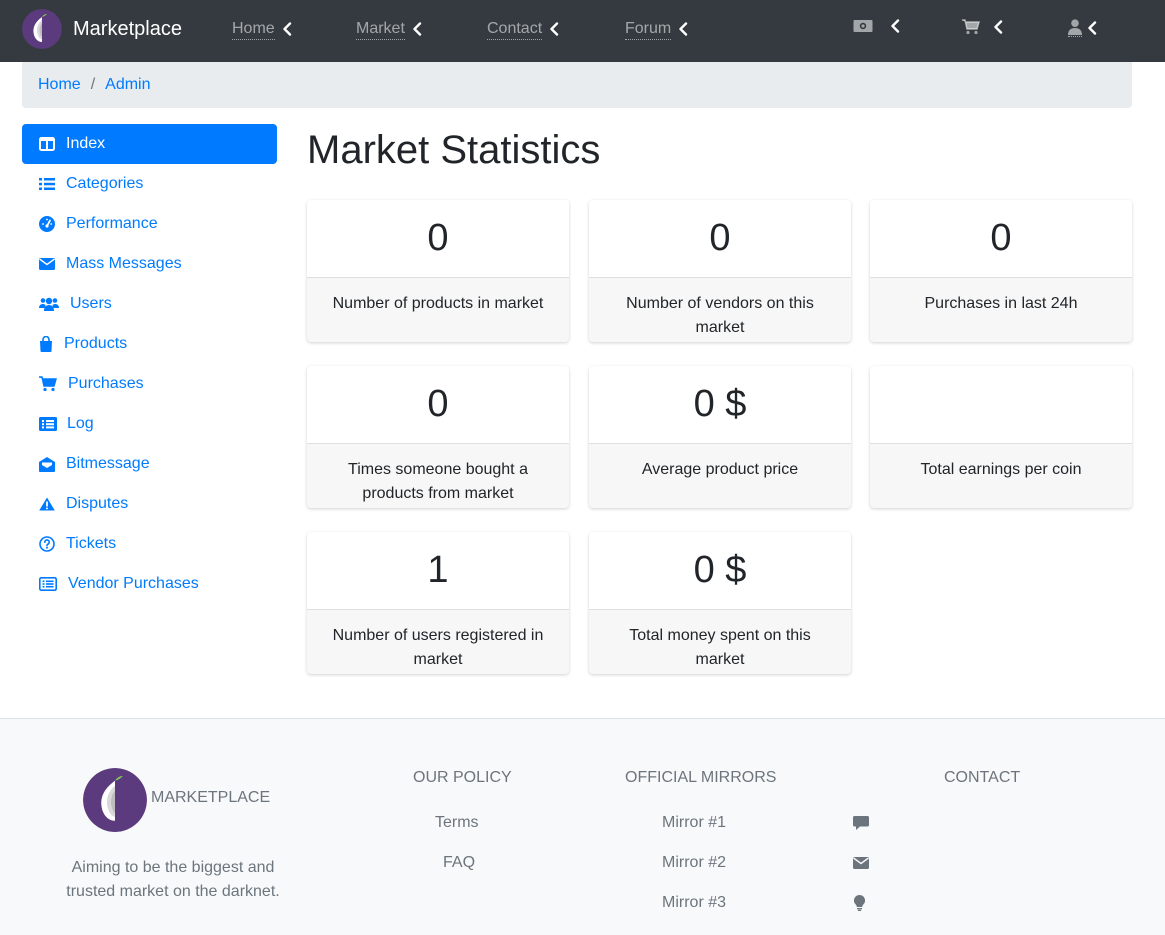 The height and width of the screenshot is (935, 1165). I want to click on stat-label: Average product price, so click(720, 469).